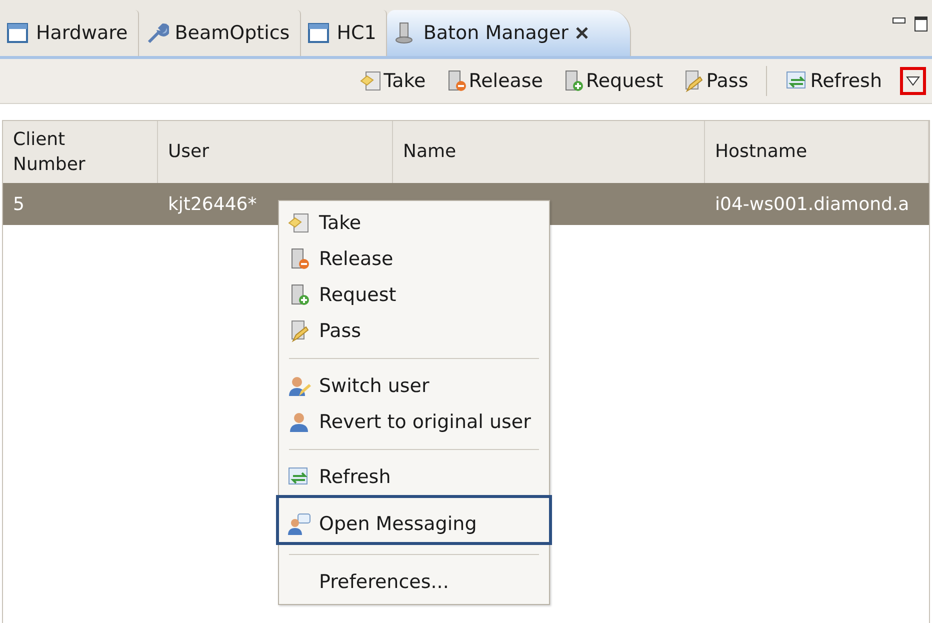 The width and height of the screenshot is (932, 623). What do you see at coordinates (219, 33) in the screenshot?
I see `tab: BeamOptics` at bounding box center [219, 33].